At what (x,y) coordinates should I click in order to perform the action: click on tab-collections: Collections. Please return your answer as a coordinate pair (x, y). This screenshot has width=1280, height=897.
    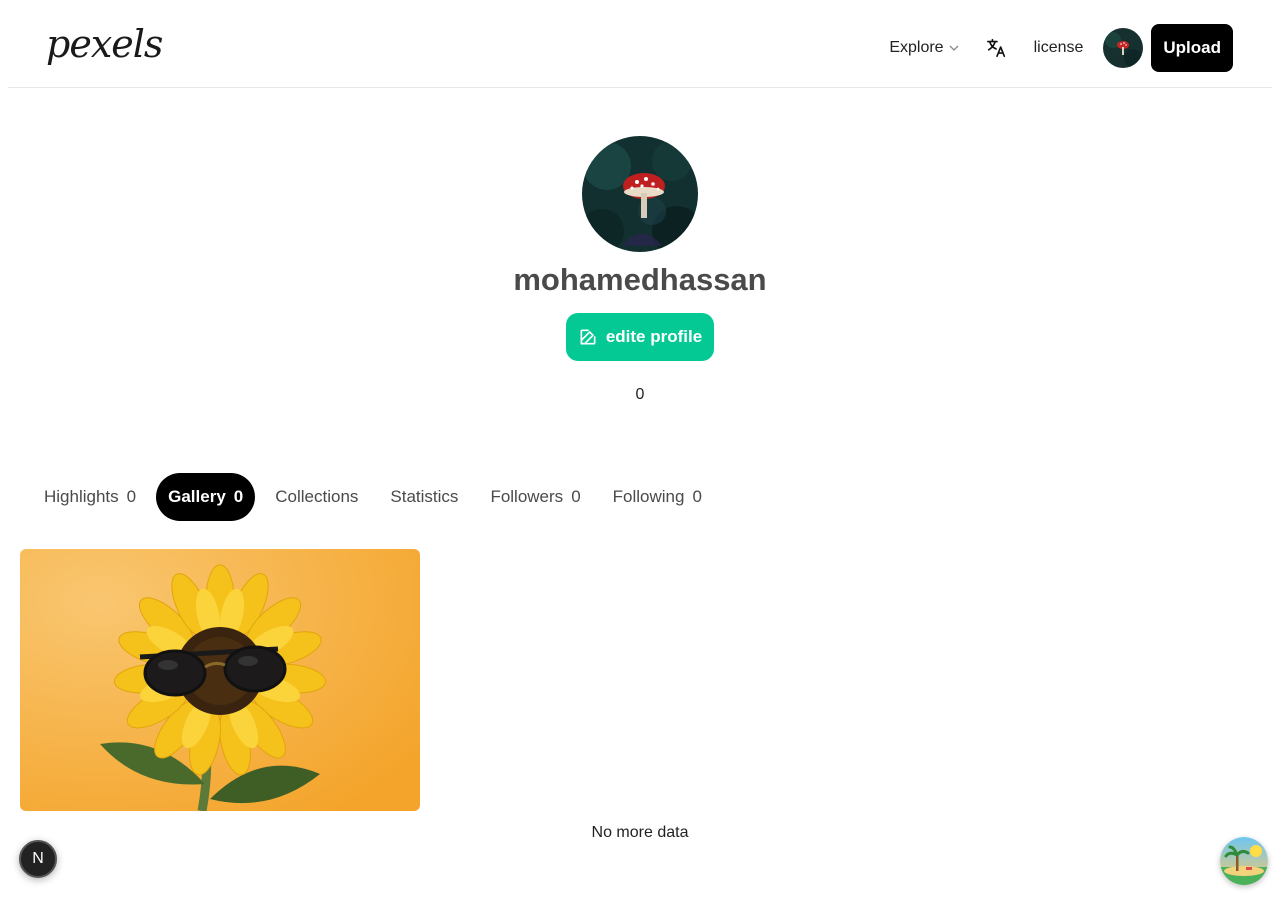
    Looking at the image, I should click on (316, 497).